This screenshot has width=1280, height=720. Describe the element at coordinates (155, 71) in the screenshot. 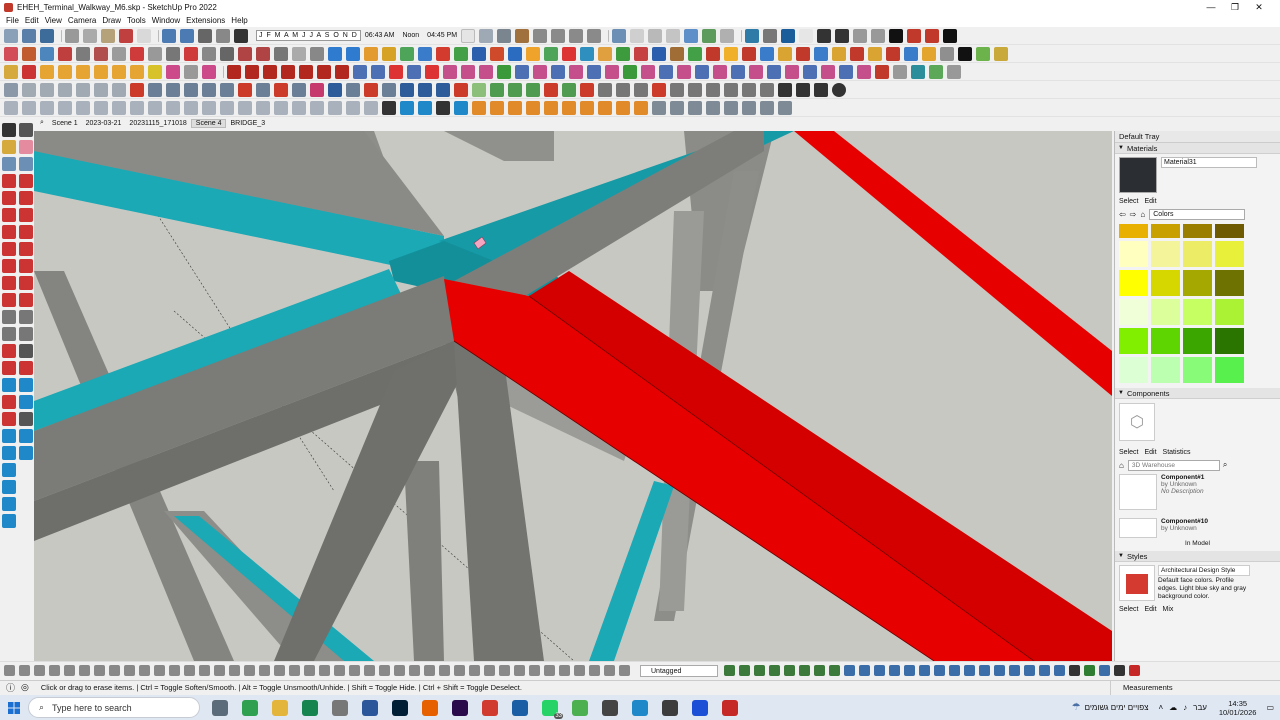

I see `plugin-yellow5-icon` at that location.